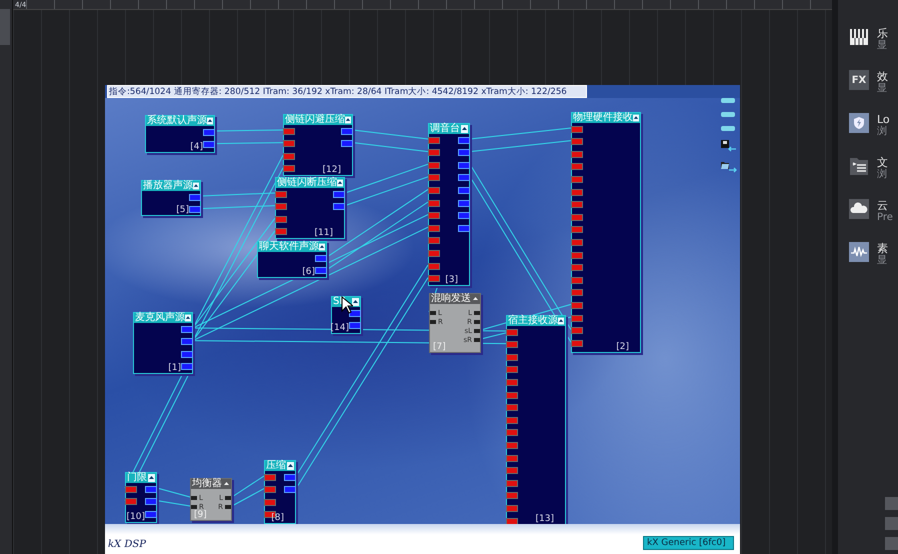  What do you see at coordinates (688, 543) in the screenshot?
I see `device-label: kX Generic [6fc0]` at bounding box center [688, 543].